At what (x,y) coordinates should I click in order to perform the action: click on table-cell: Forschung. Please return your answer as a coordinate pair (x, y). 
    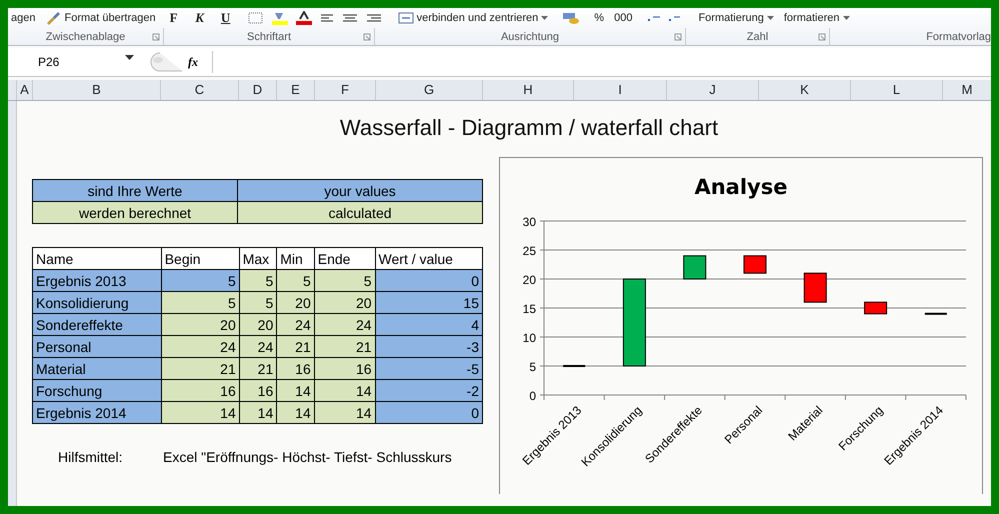
    Looking at the image, I should click on (97, 391).